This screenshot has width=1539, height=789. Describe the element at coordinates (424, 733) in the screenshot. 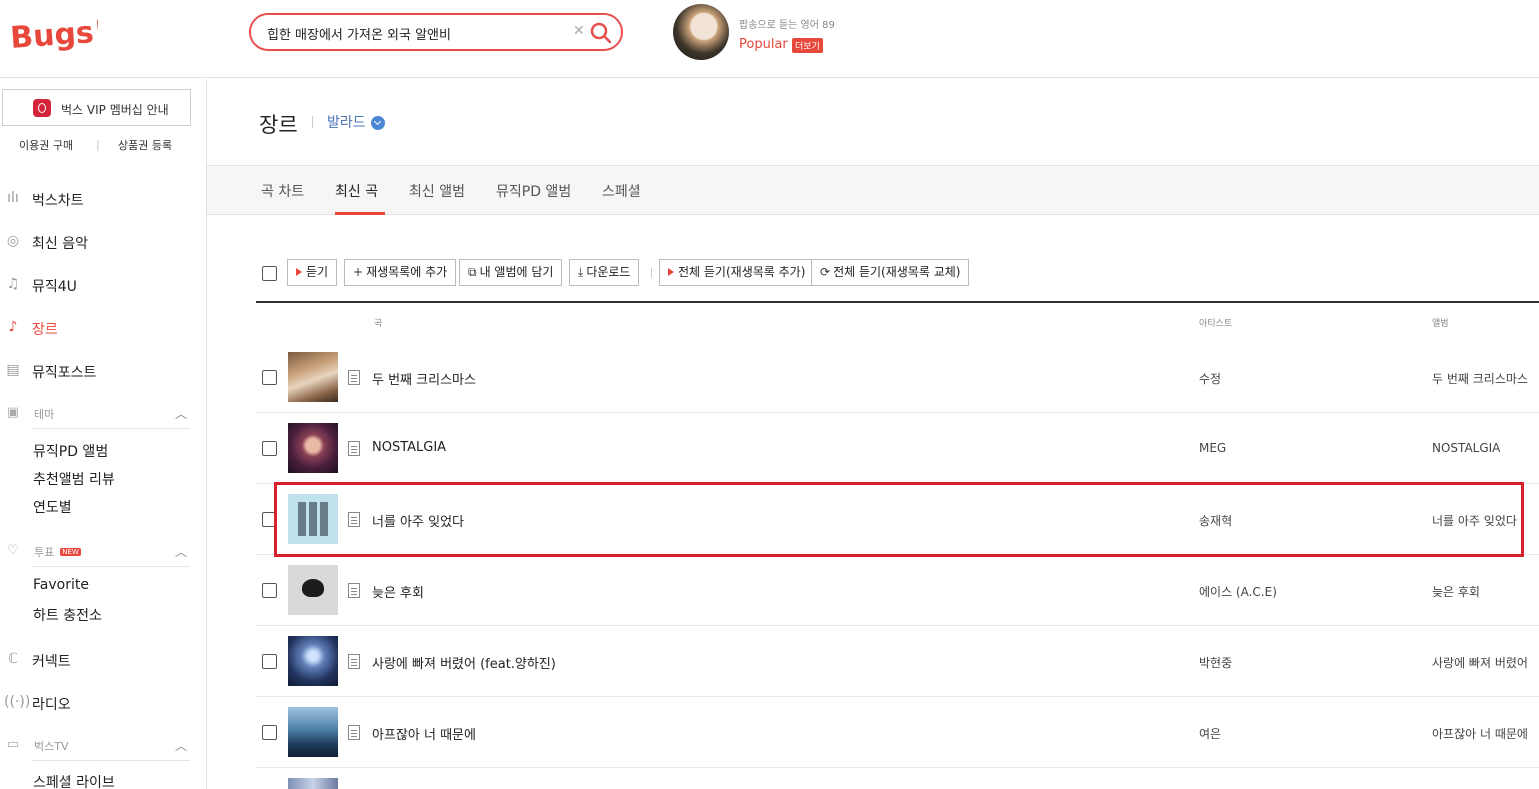

I see `track-title: 아프잖아 너 때문에` at that location.